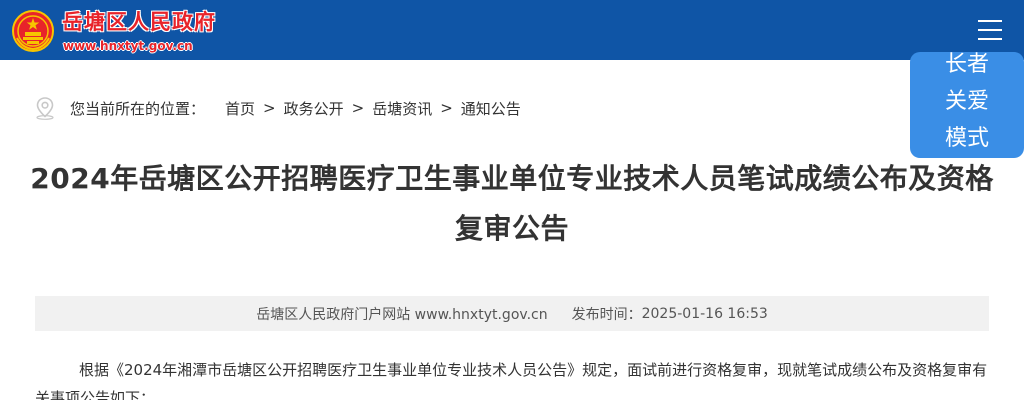  What do you see at coordinates (402, 108) in the screenshot?
I see `breadcrumb-news: 岳塘资讯` at bounding box center [402, 108].